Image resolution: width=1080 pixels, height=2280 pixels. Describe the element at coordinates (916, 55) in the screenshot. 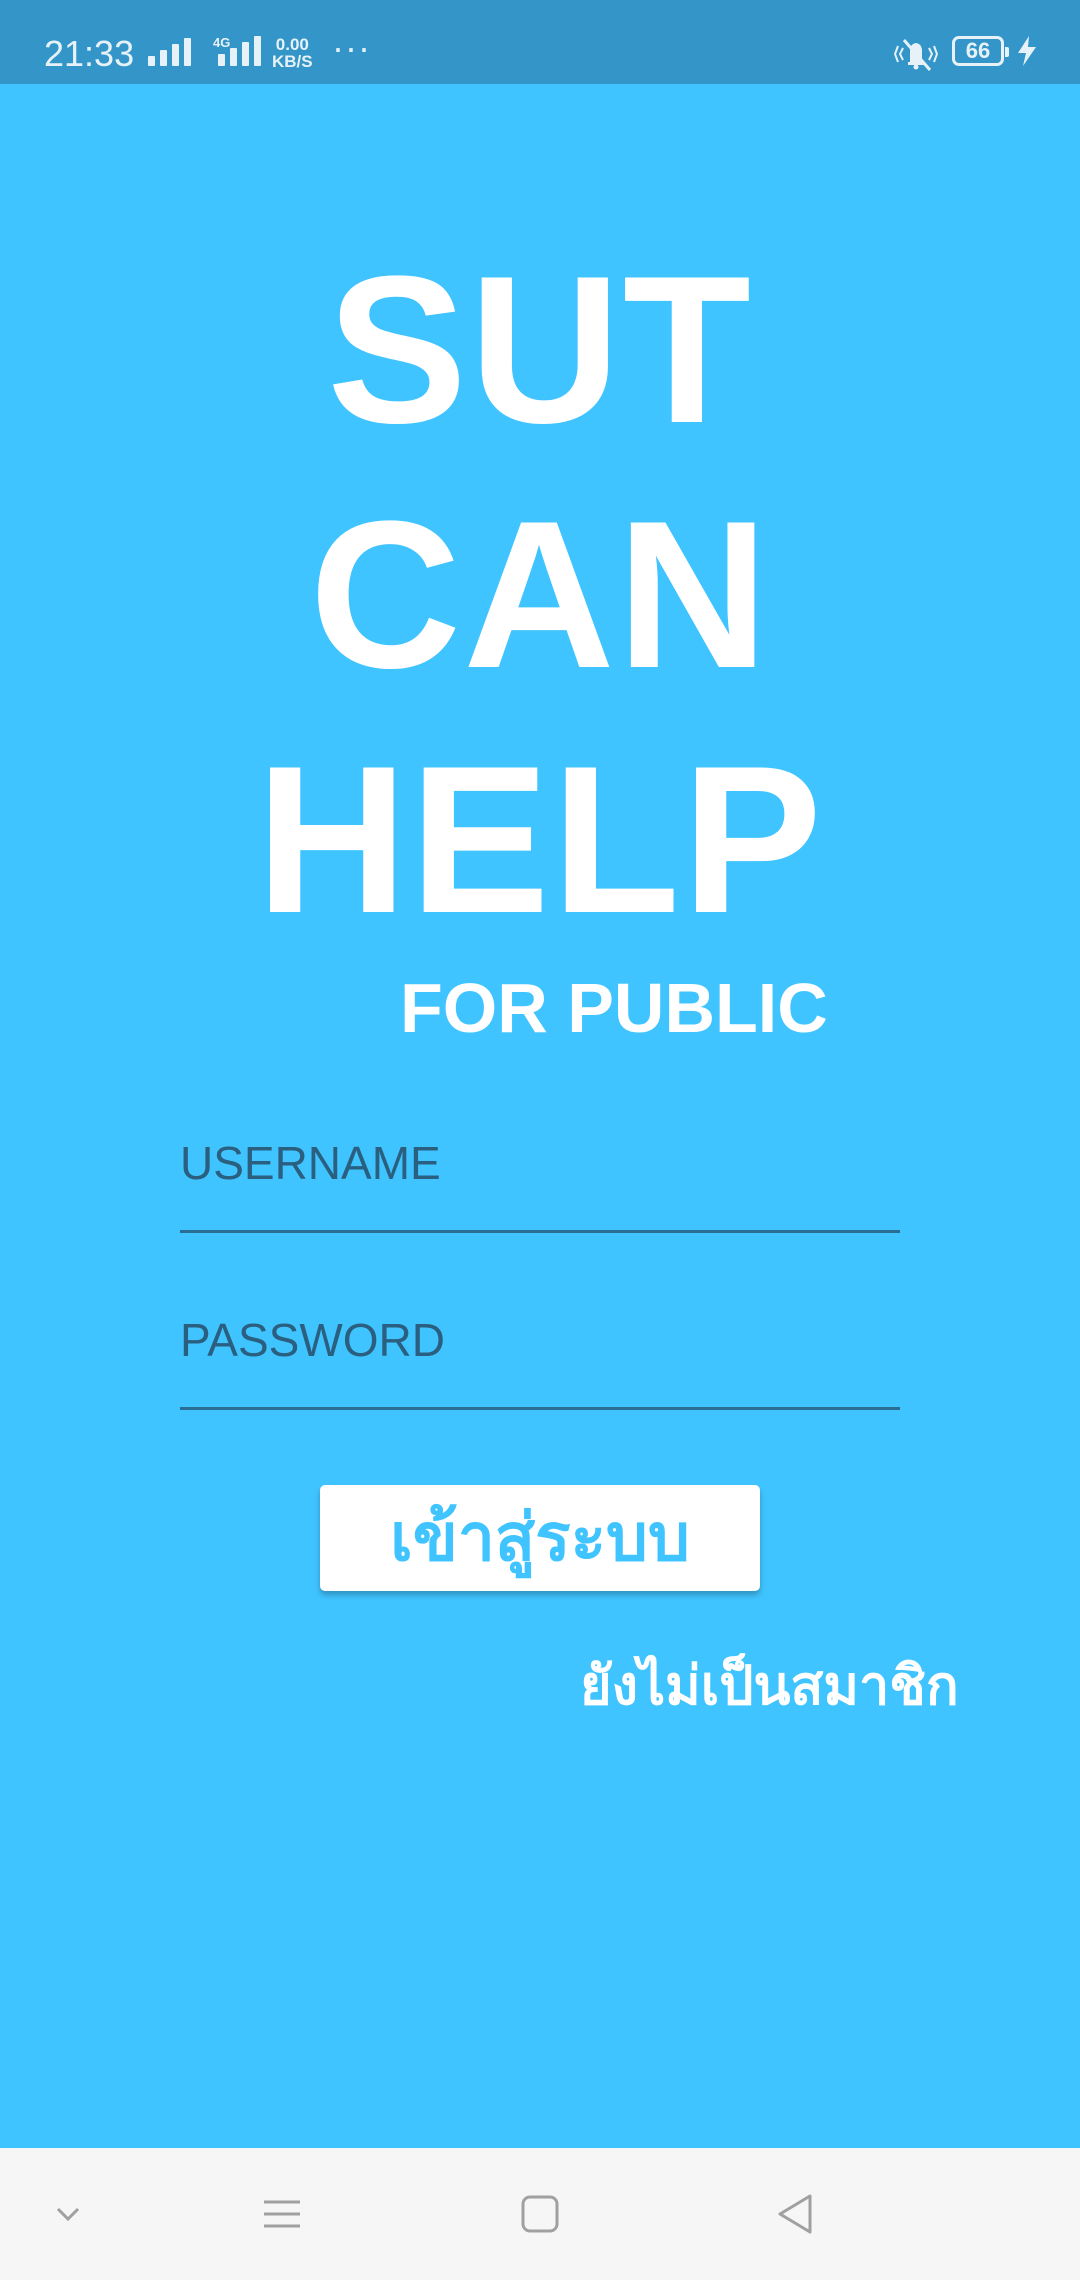

I see `vibrate-bell-muted-icon` at that location.